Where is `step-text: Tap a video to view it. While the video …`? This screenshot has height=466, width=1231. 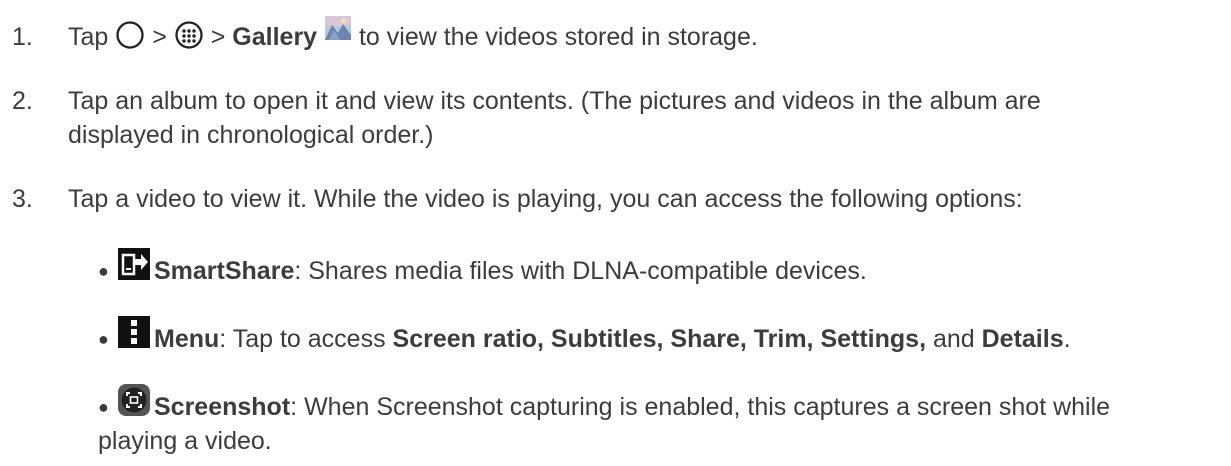 step-text: Tap a video to view it. While the video … is located at coordinates (545, 199).